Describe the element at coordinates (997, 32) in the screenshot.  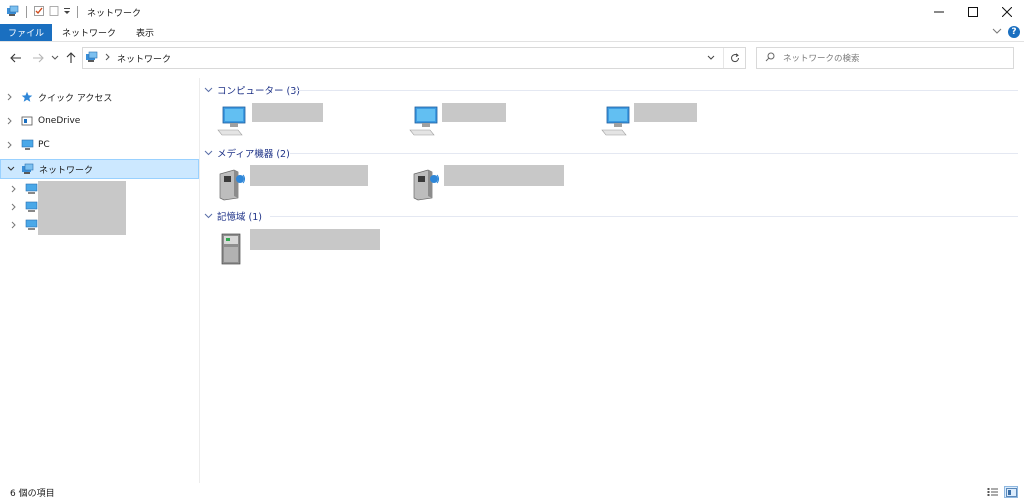
I see `ribbon-expand-icon` at that location.